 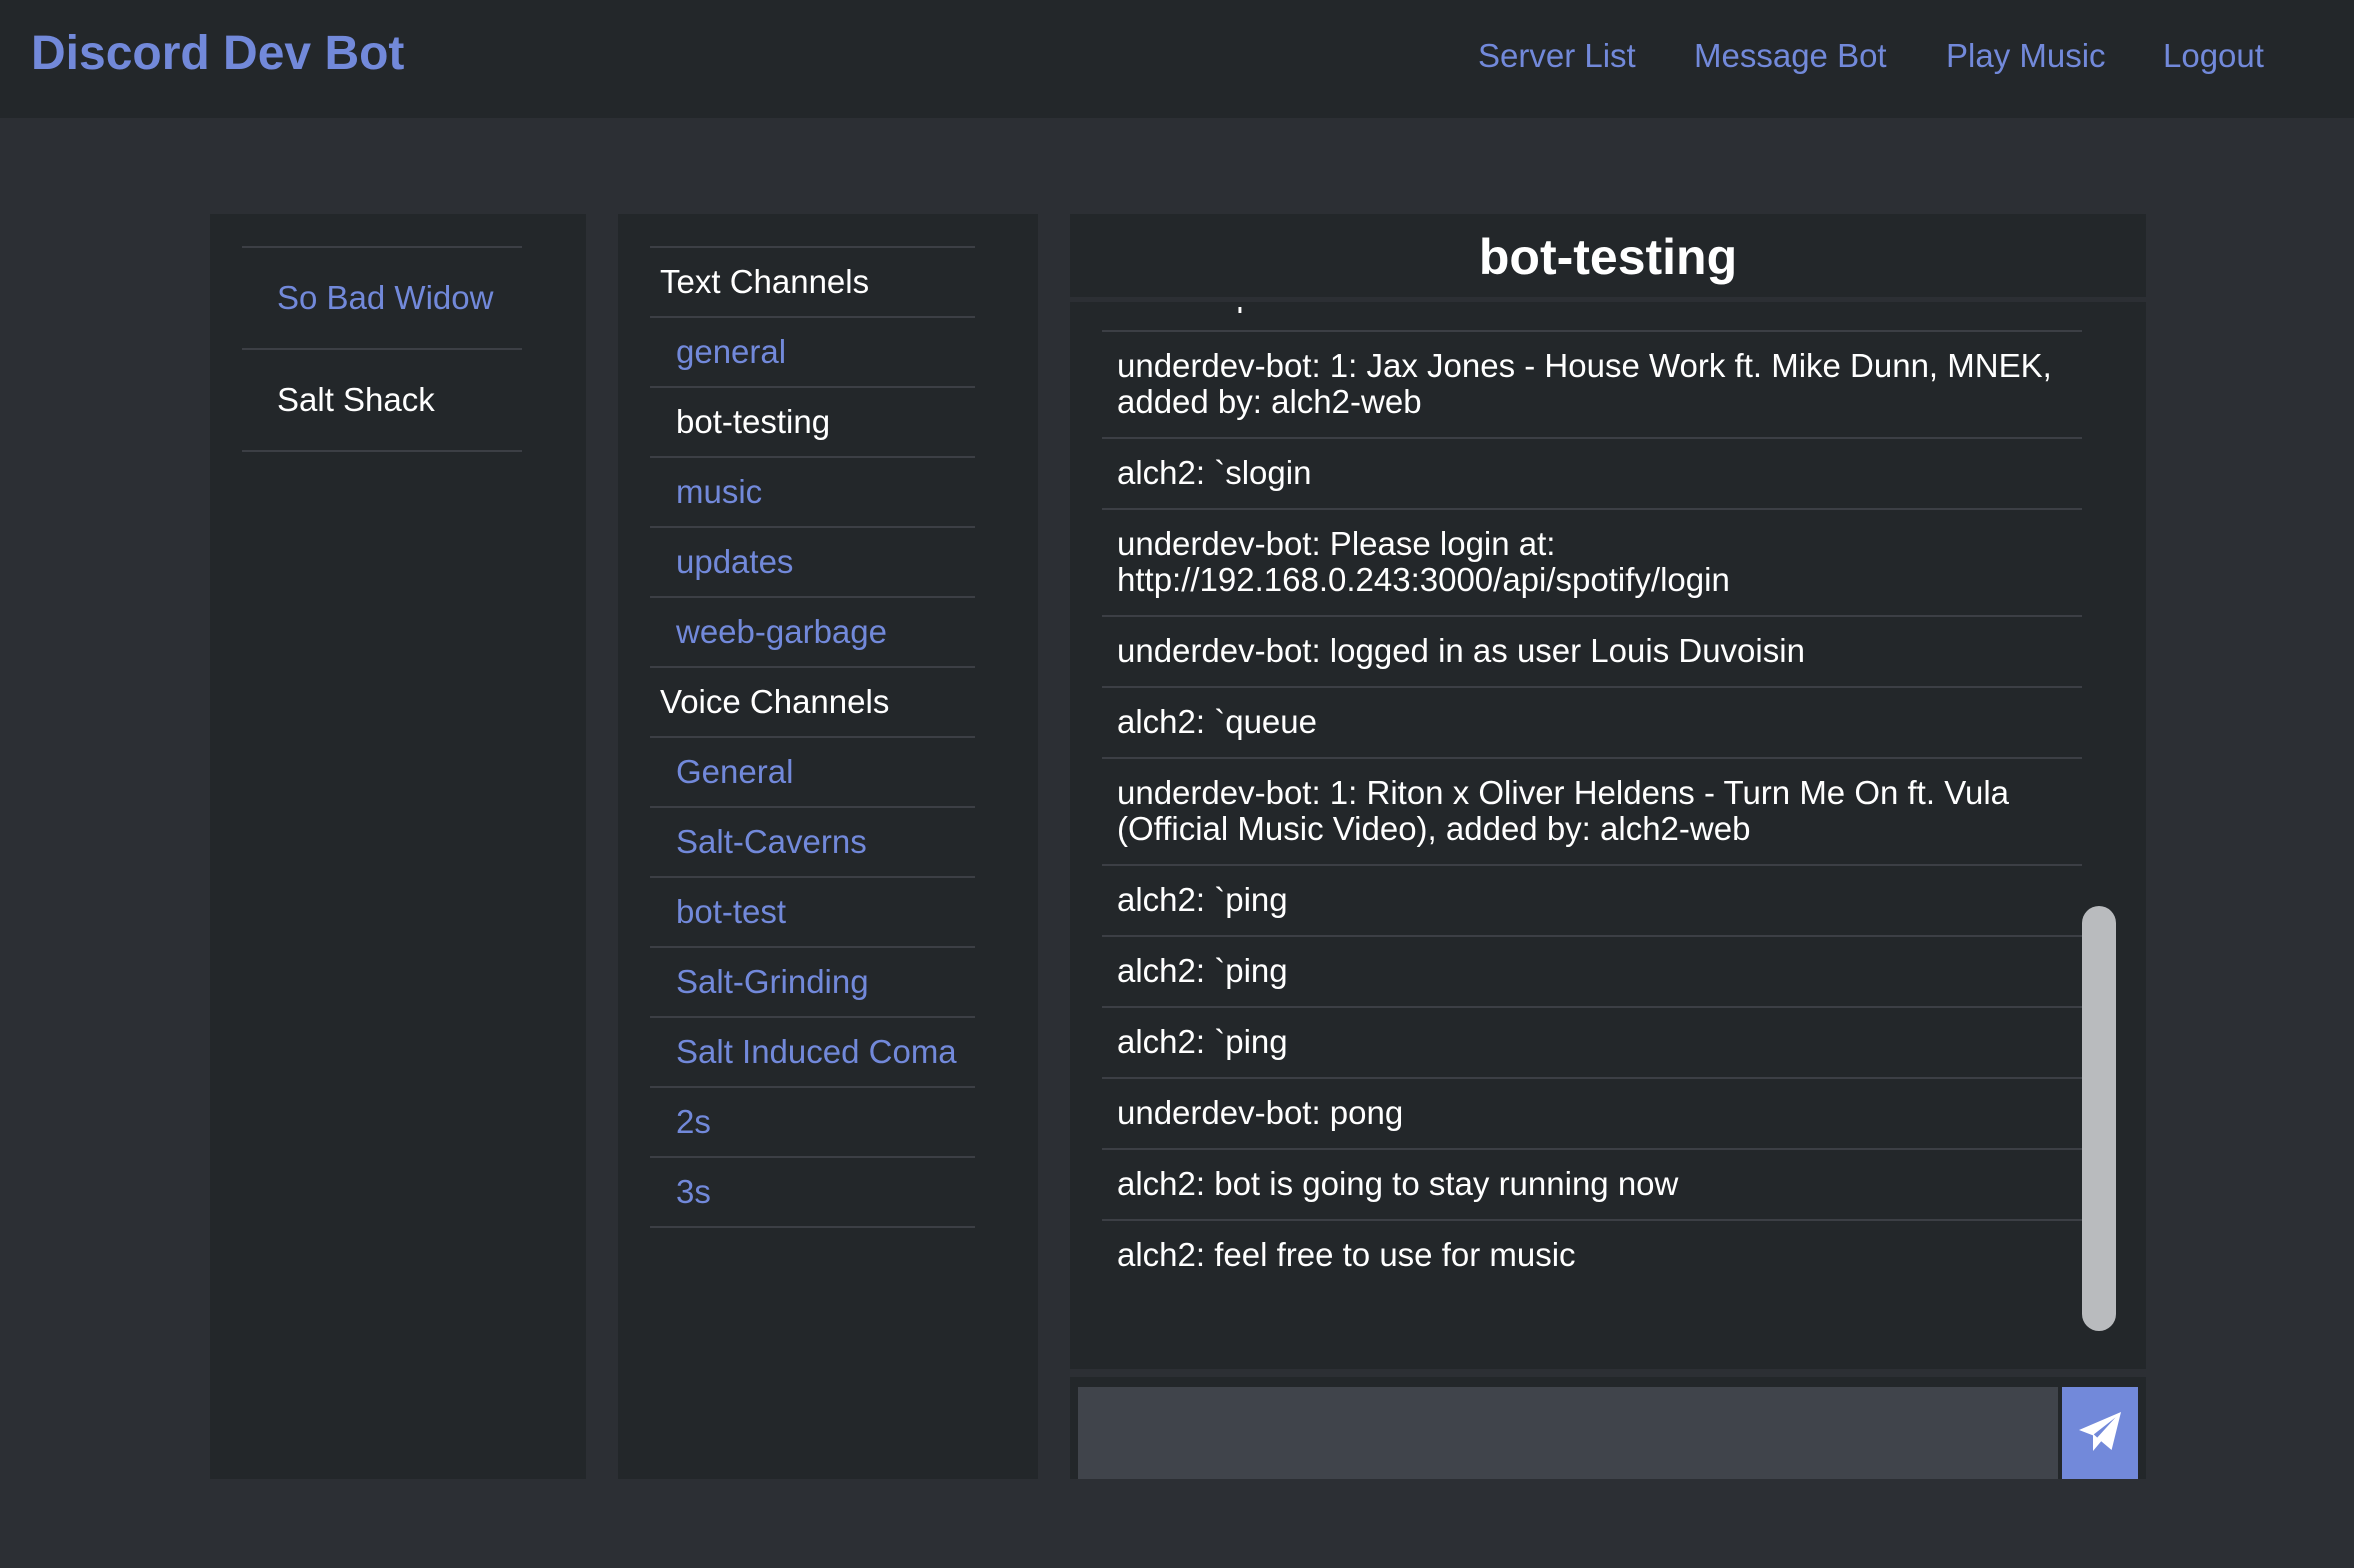 I want to click on voice-channel-salt-grinding: Salt-Grinding, so click(x=812, y=983).